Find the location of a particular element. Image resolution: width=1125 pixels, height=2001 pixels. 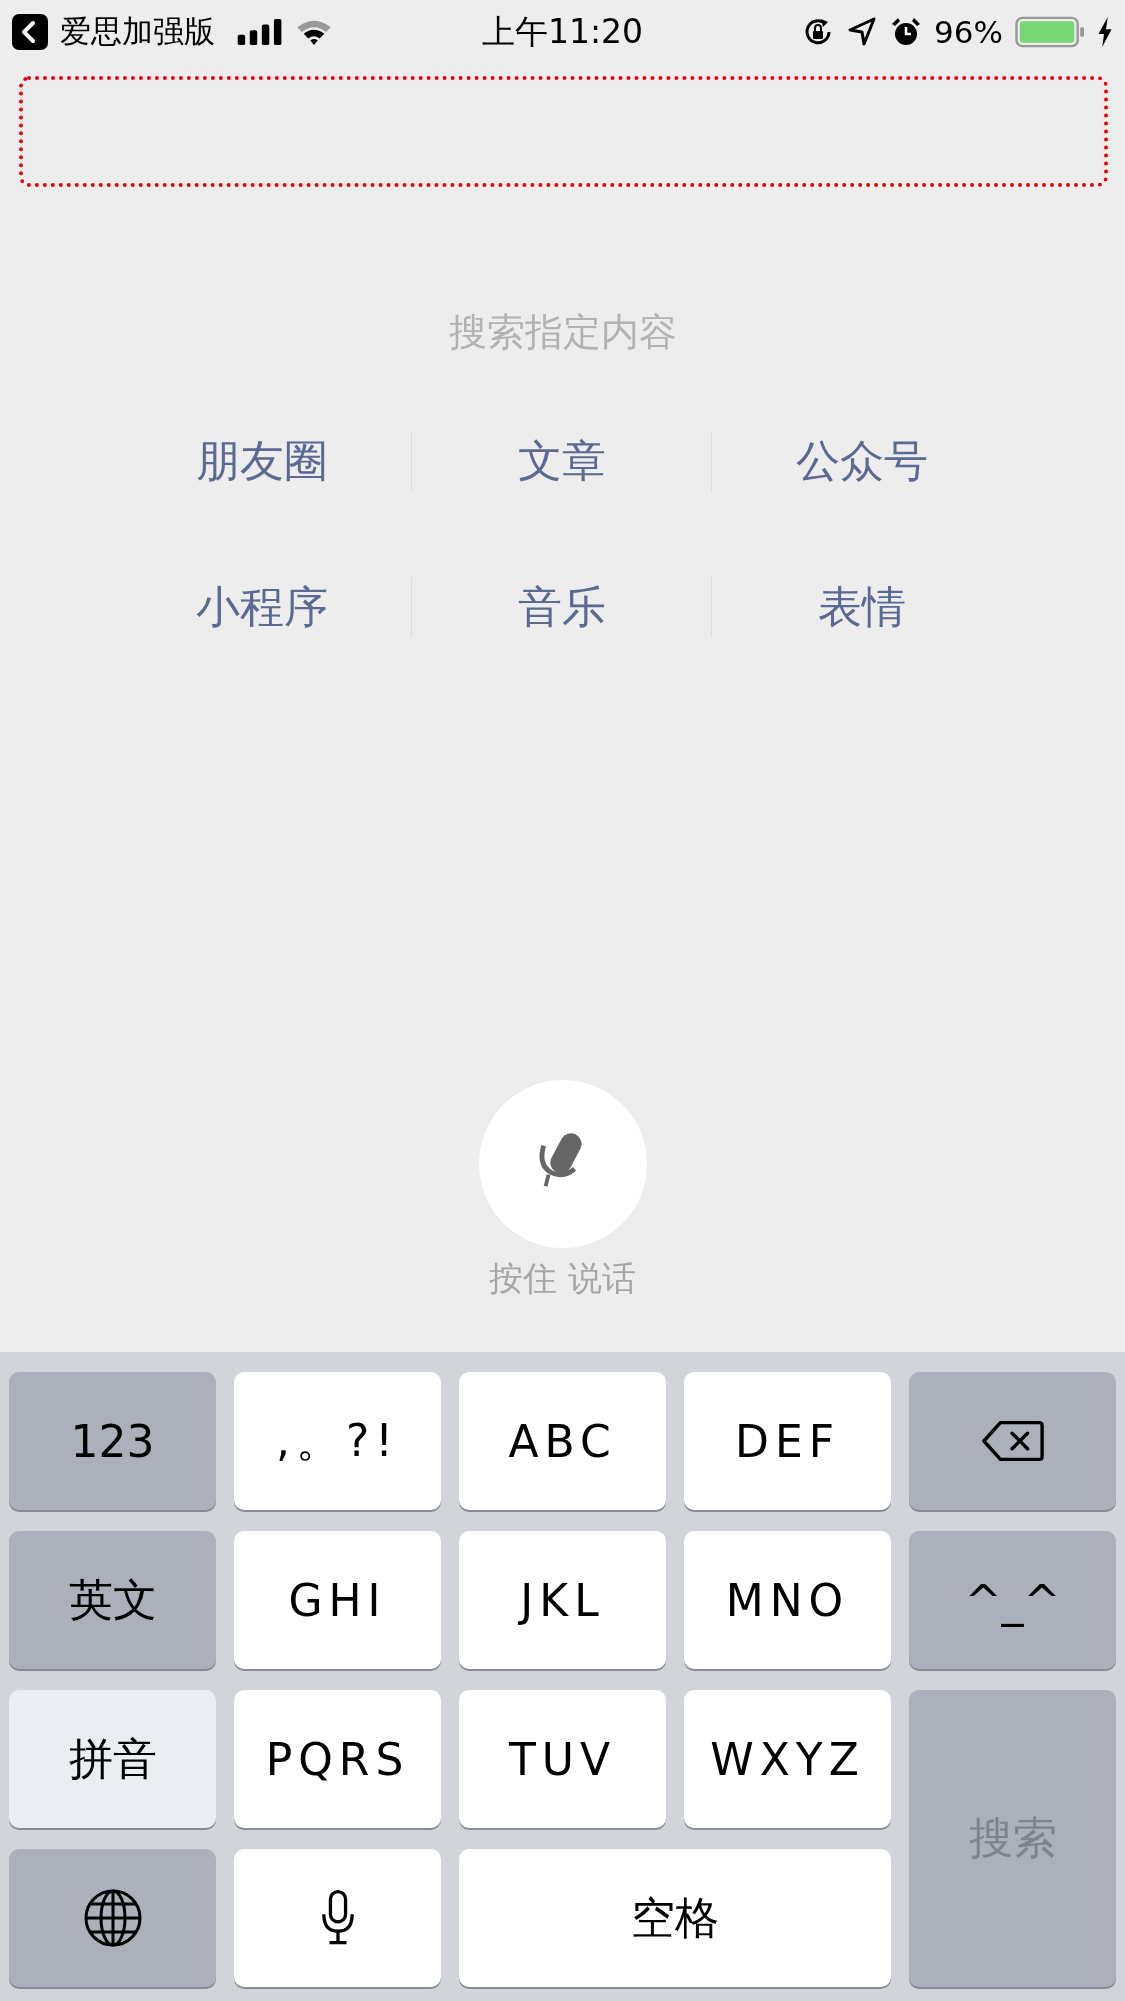

globe-icon is located at coordinates (112, 1918).